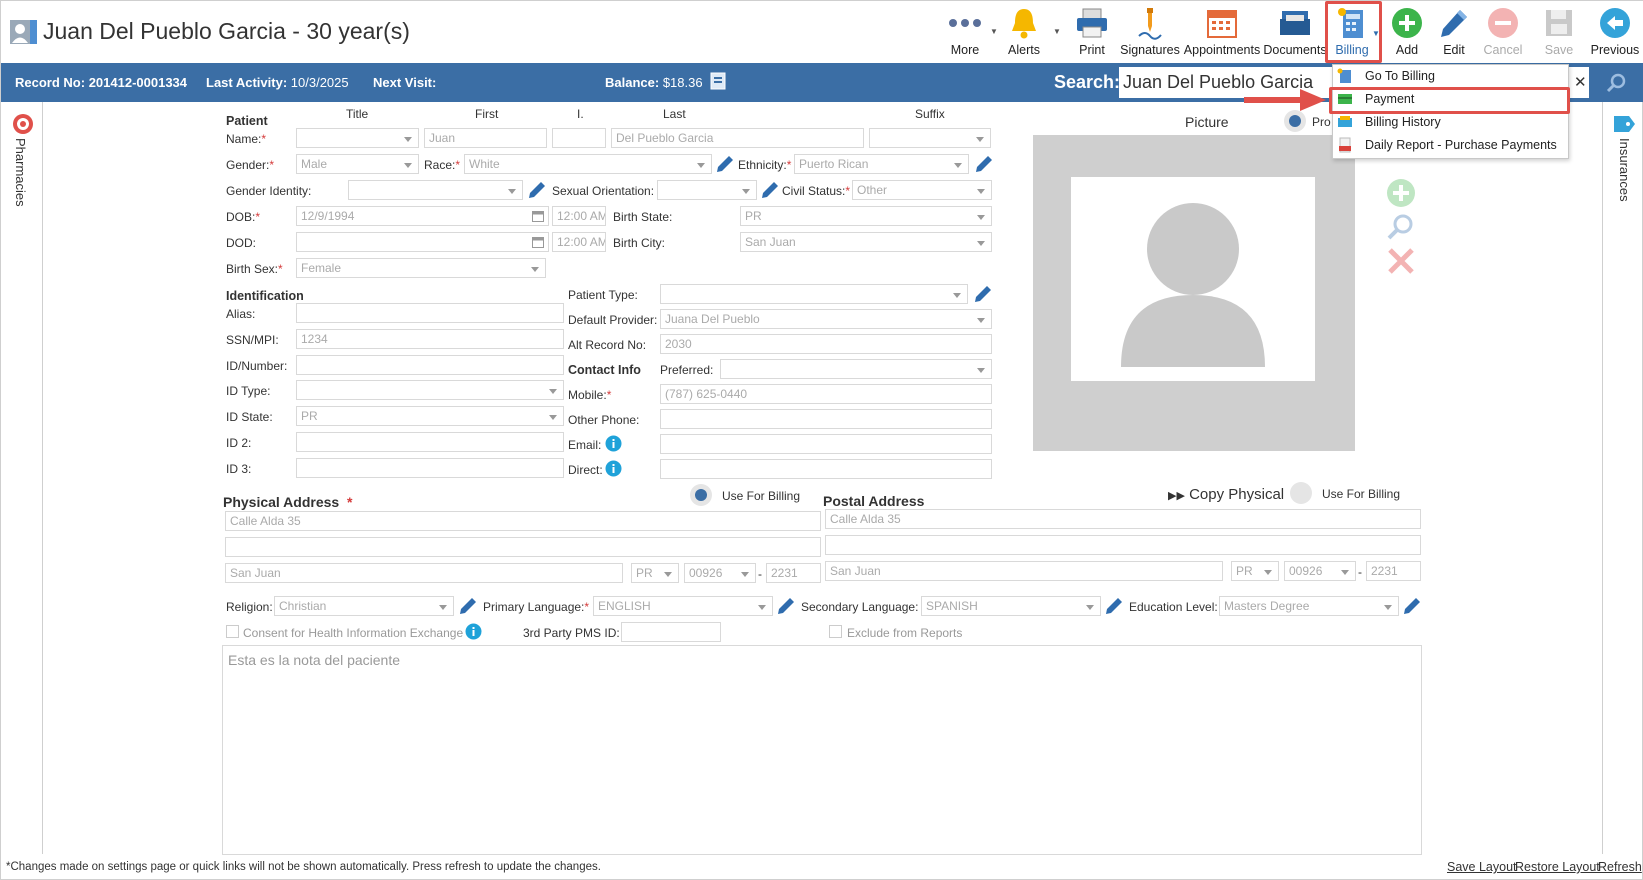 The image size is (1643, 880). I want to click on patient-type-edit-icon, so click(983, 294).